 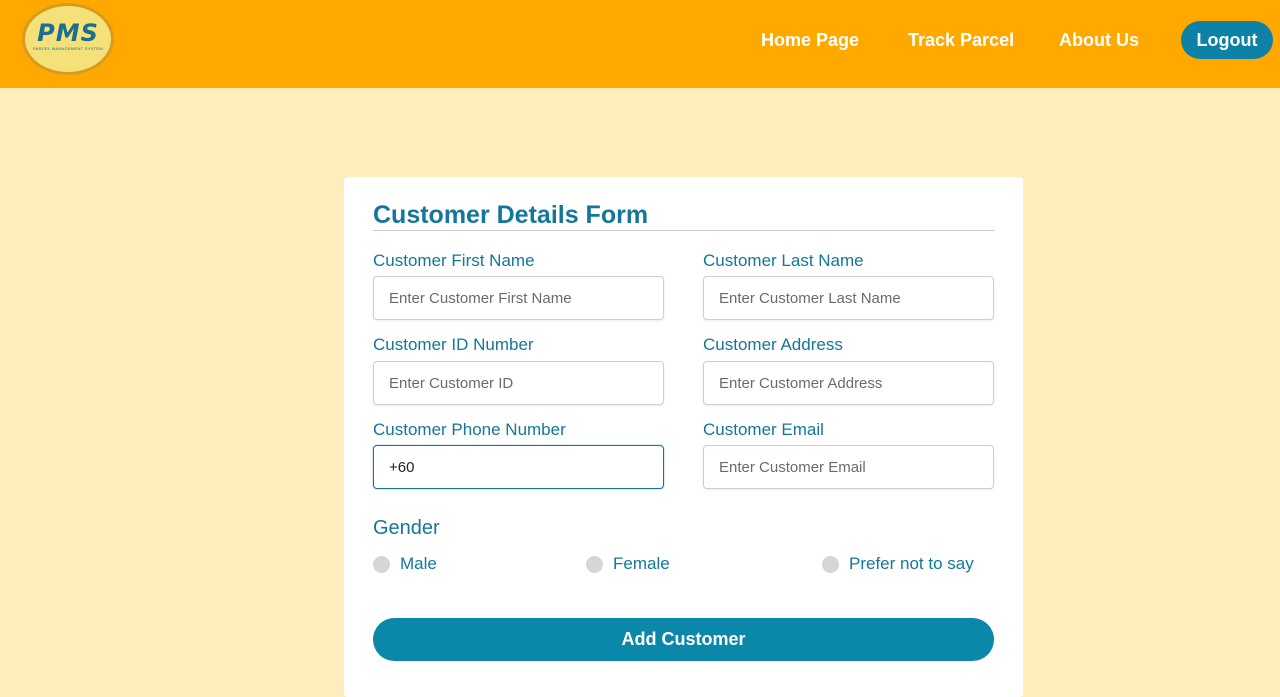 I want to click on email-label: Customer Email, so click(x=763, y=429).